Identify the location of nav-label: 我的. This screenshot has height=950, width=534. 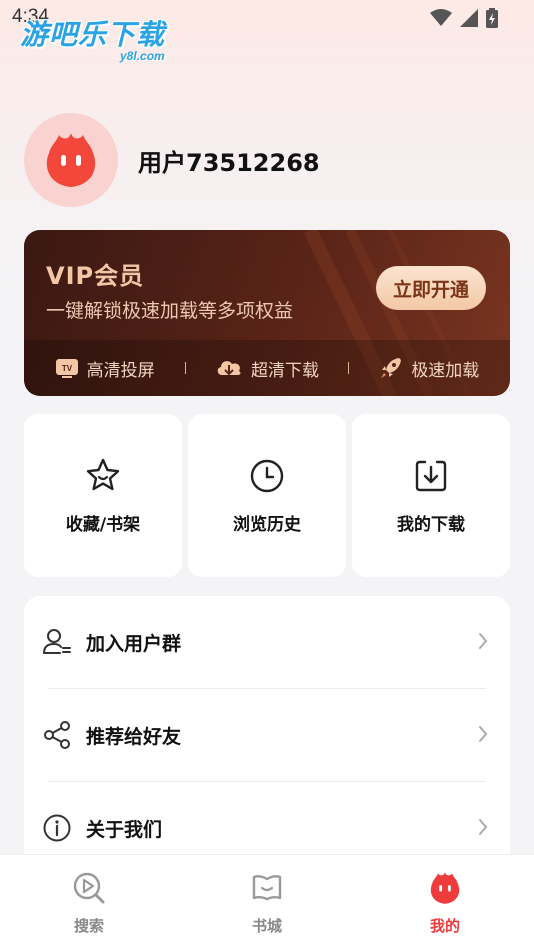
(444, 926).